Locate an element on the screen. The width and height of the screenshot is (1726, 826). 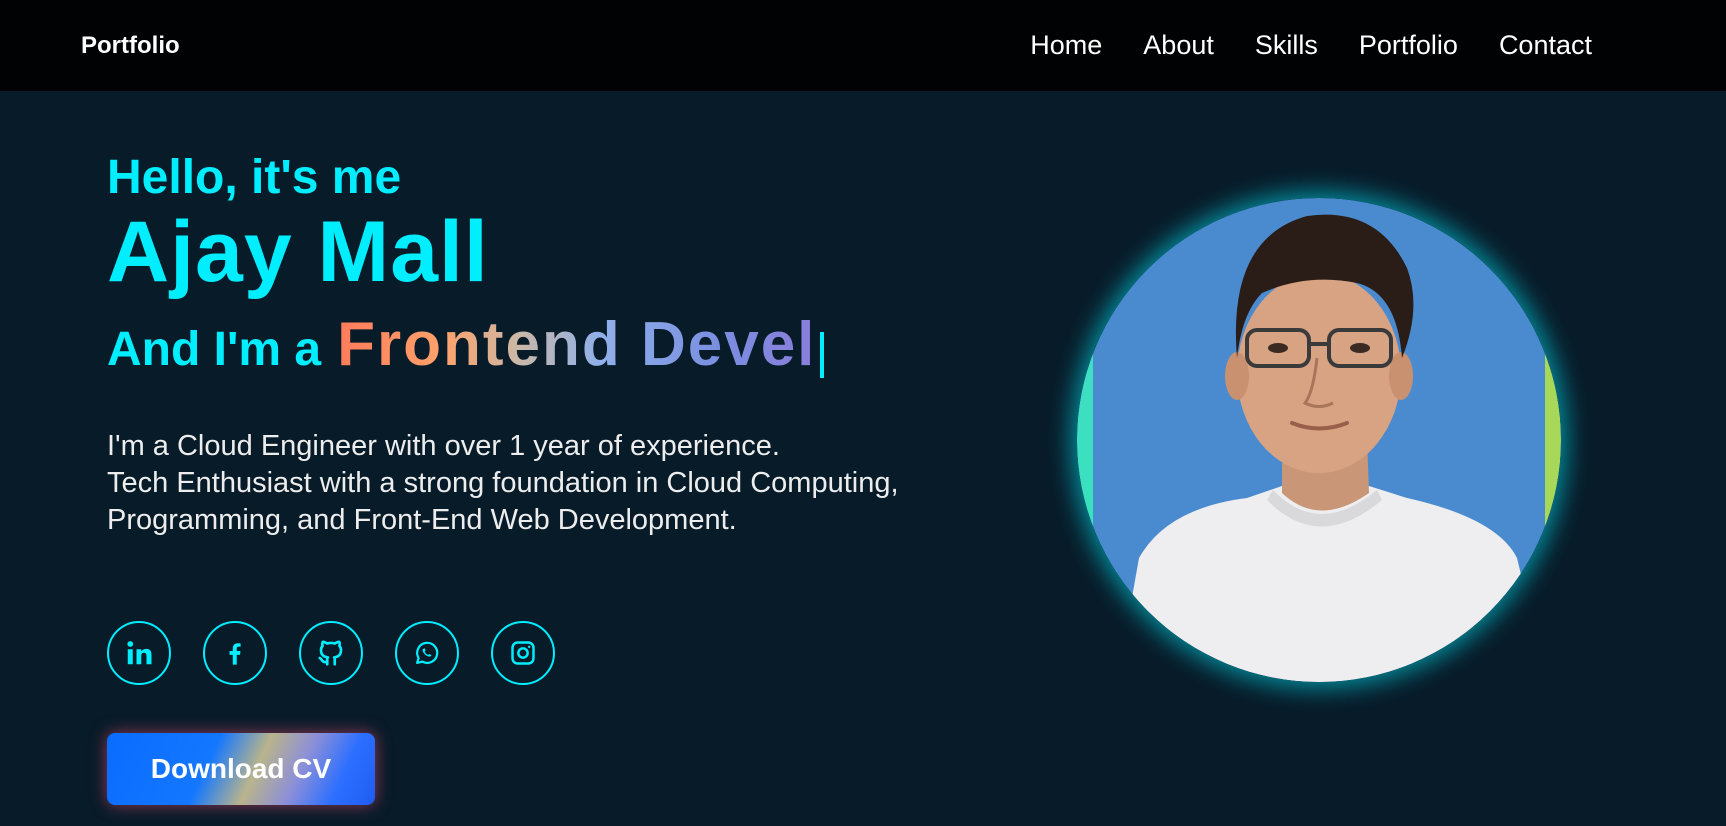
hero-name: Ajay Mall is located at coordinates (298, 252).